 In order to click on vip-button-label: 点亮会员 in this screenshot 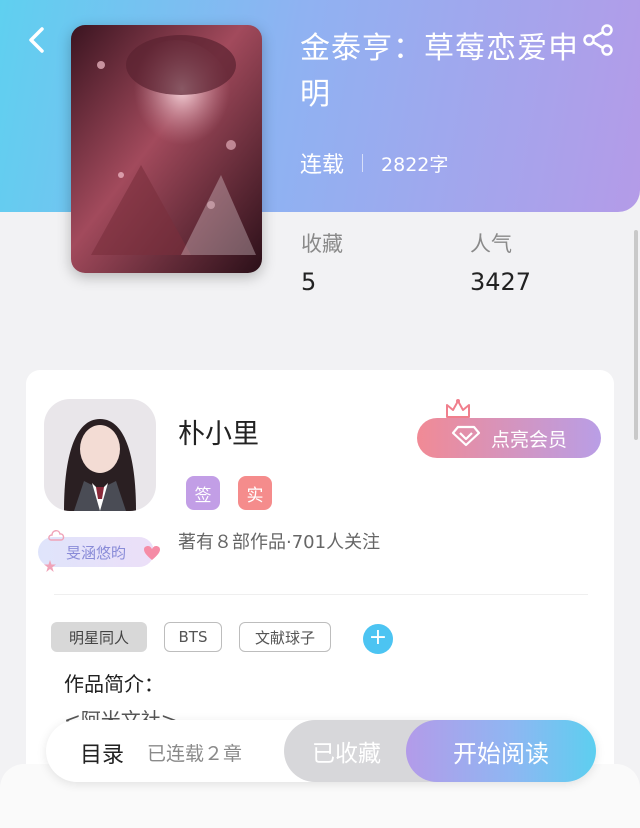, I will do `click(528, 439)`.